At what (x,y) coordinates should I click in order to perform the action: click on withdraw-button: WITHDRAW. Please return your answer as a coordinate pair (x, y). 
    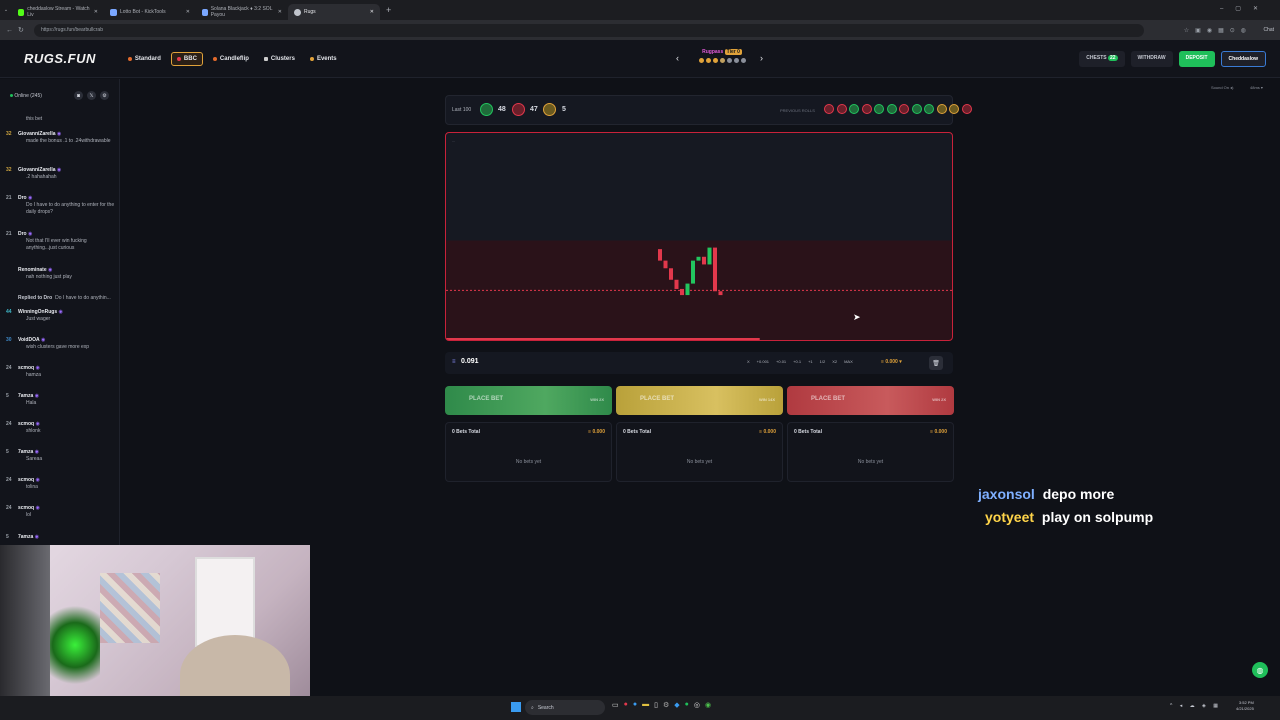
    Looking at the image, I should click on (1151, 59).